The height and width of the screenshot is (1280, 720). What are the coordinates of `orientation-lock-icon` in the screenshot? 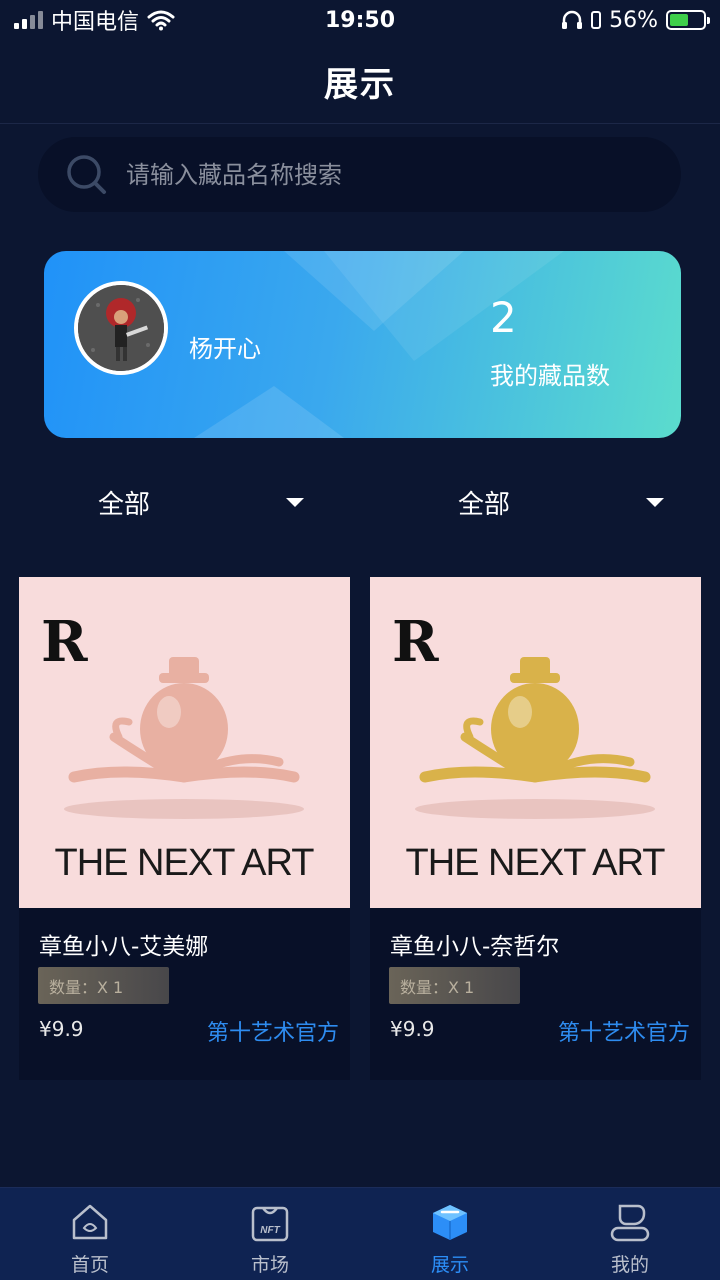 It's located at (596, 20).